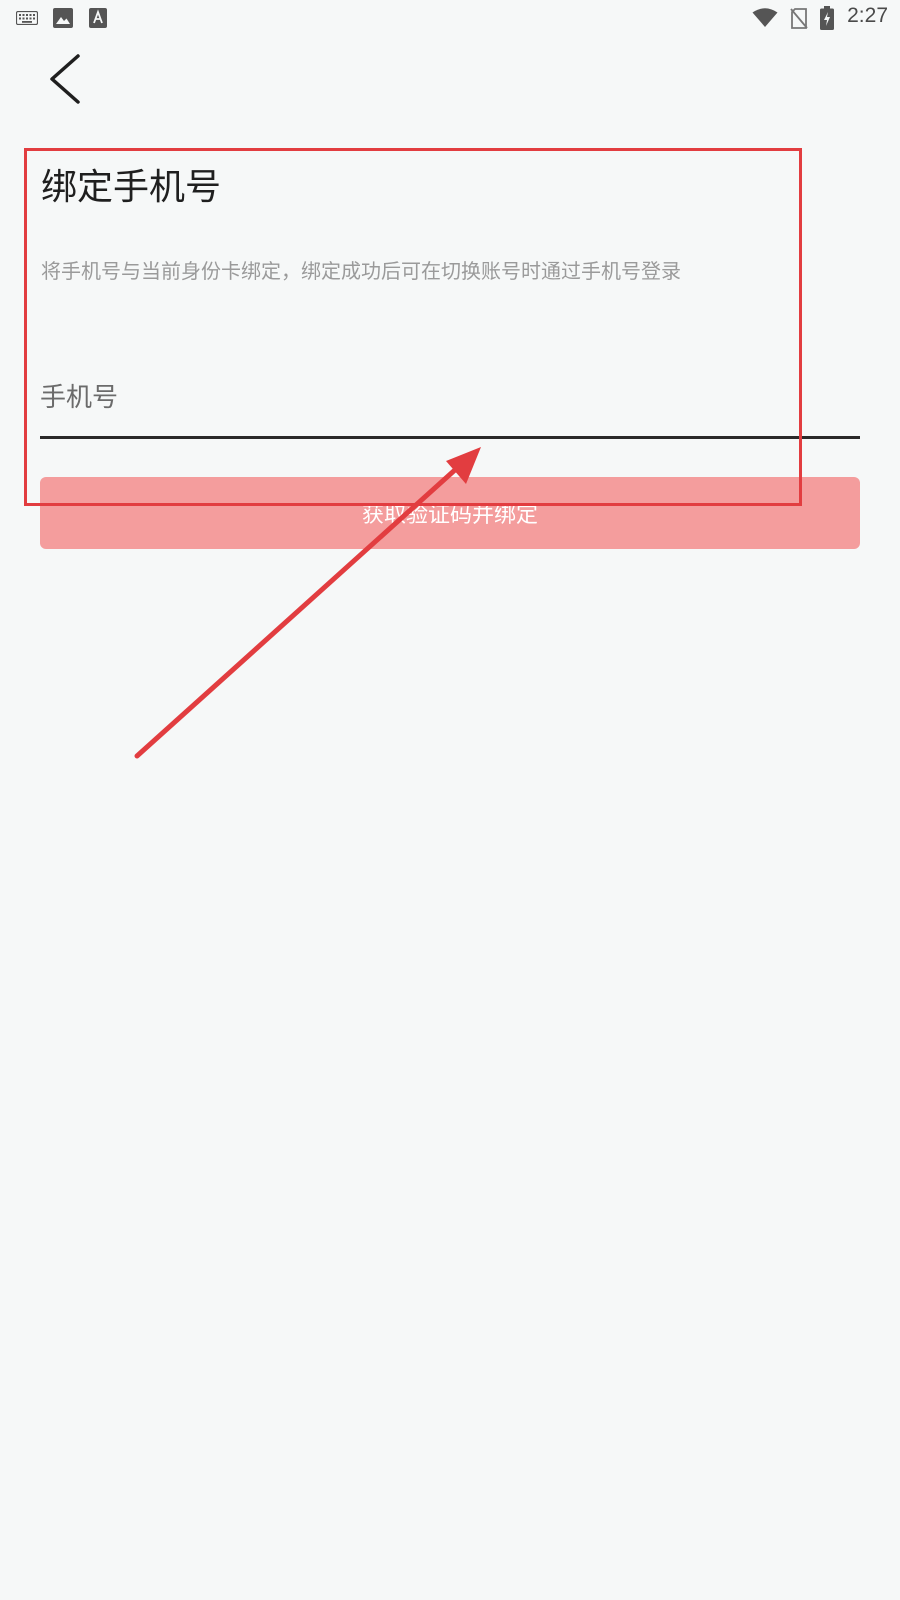  I want to click on page-description: 将手机号与当前身份卡绑定，绑定成功后可在切换账号时通过手机号登录, so click(361, 271).